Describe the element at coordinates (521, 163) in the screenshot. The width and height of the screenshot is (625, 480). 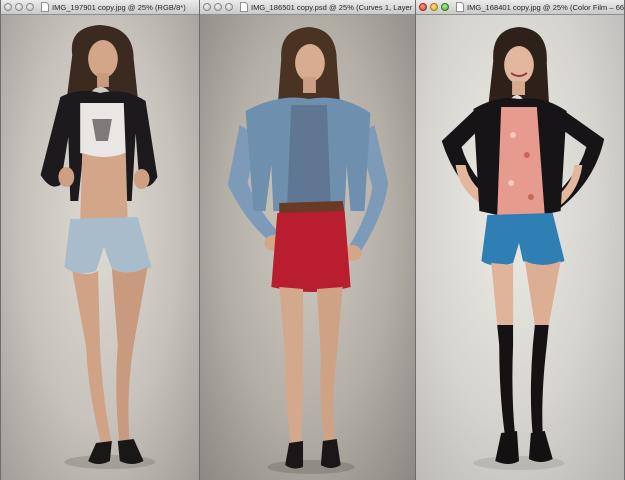
I see `floral-top` at that location.